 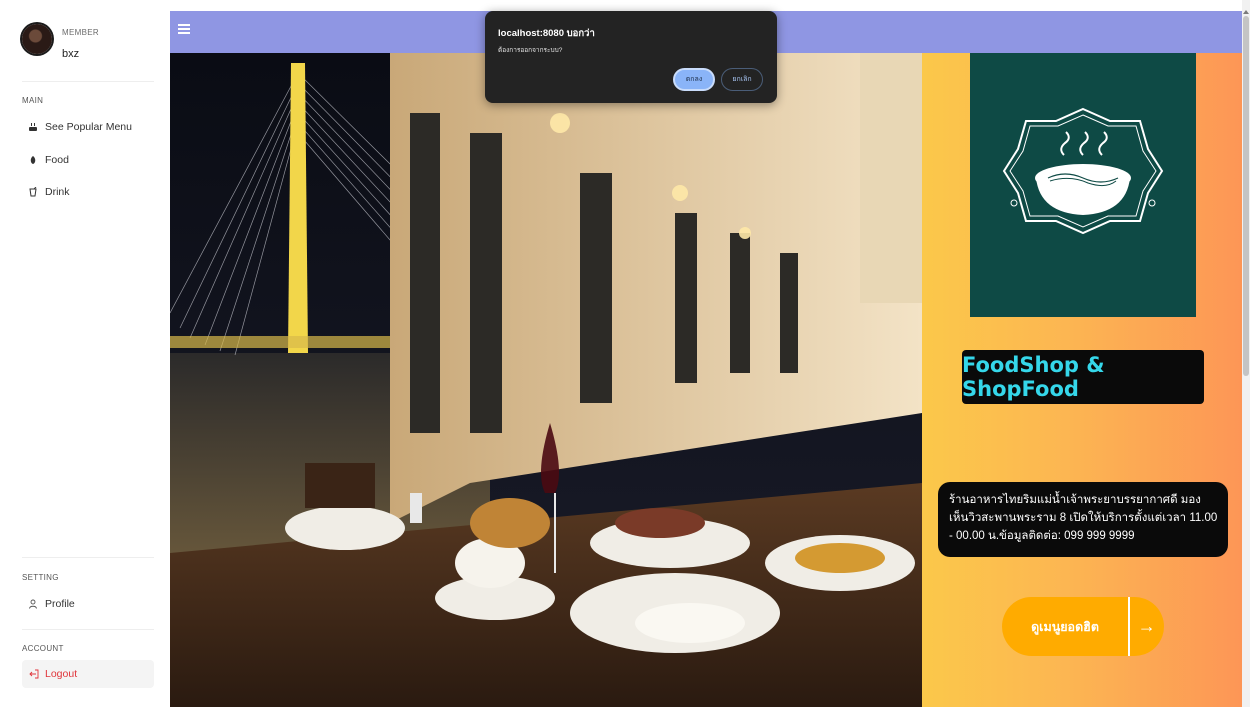 I want to click on food-icon, so click(x=33, y=160).